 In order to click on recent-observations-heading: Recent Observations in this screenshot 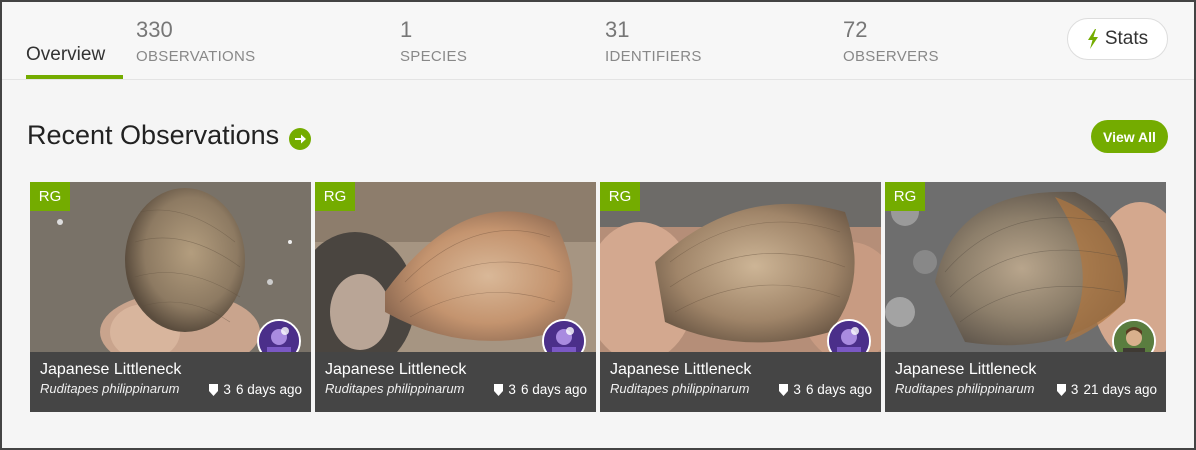, I will do `click(169, 135)`.